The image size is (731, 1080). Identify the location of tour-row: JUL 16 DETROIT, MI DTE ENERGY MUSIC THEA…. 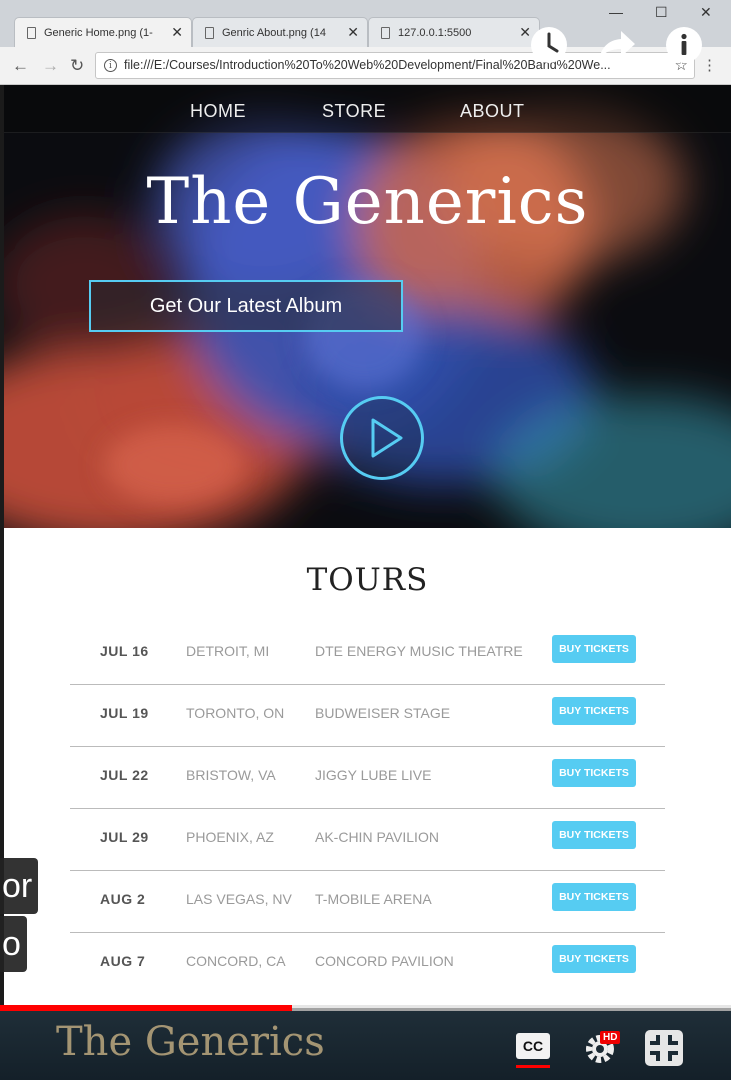
(367, 654).